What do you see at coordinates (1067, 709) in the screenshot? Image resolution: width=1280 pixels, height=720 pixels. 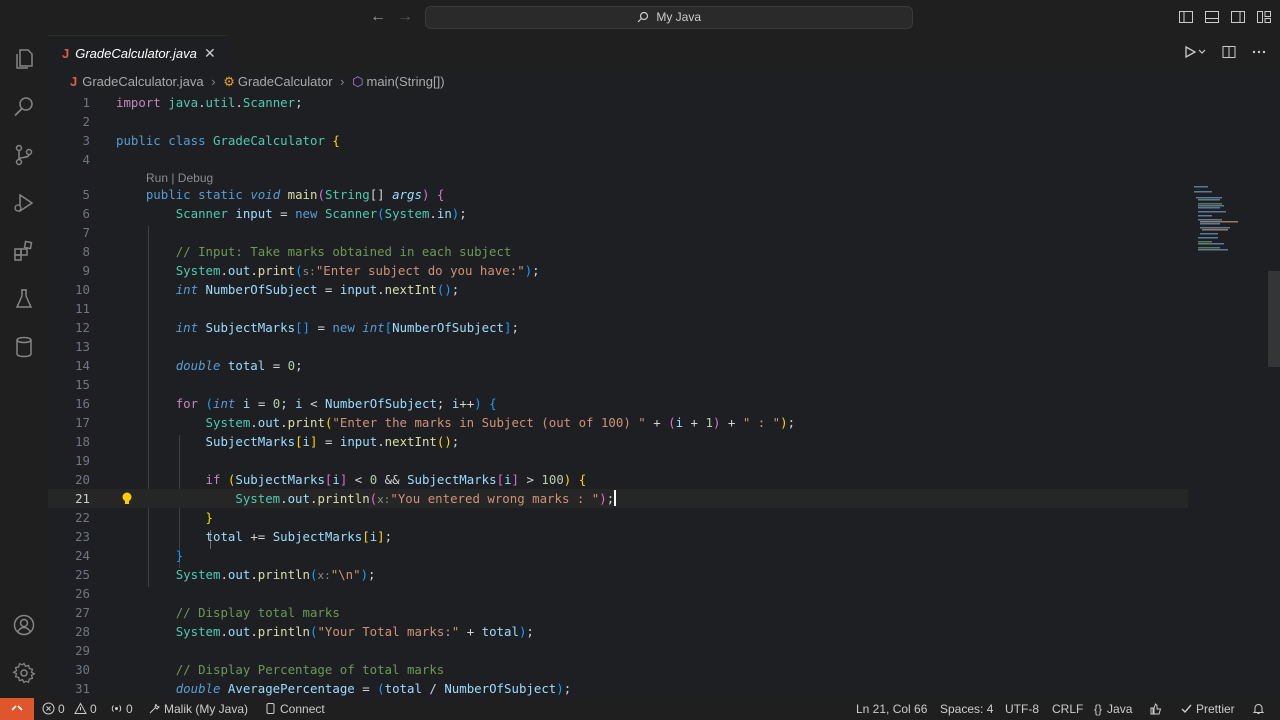 I see `eol-setting: CRLF` at bounding box center [1067, 709].